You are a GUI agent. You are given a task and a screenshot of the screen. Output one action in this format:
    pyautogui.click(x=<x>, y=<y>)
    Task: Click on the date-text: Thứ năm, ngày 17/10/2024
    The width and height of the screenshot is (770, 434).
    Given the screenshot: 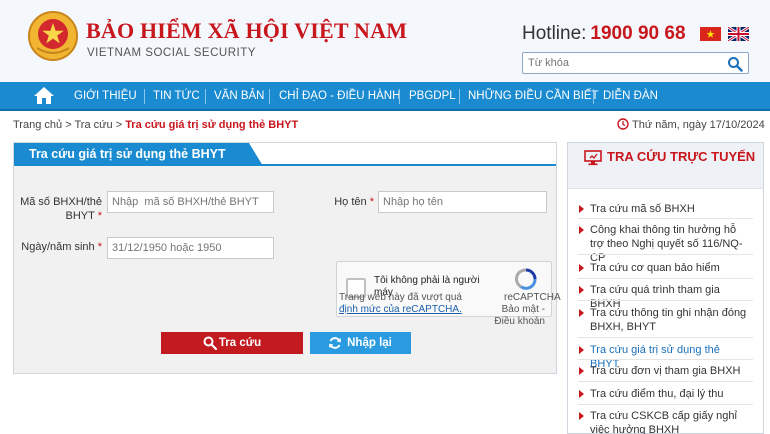 What is the action you would take?
    pyautogui.click(x=698, y=125)
    